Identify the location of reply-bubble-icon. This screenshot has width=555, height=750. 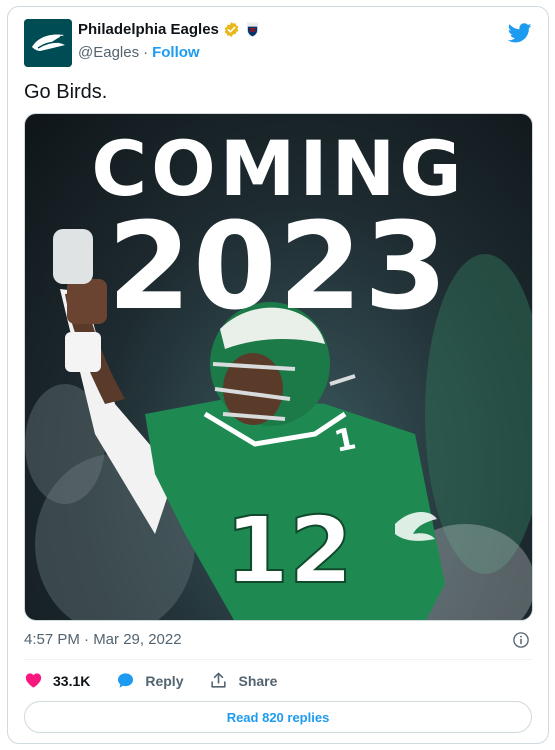
(126, 680).